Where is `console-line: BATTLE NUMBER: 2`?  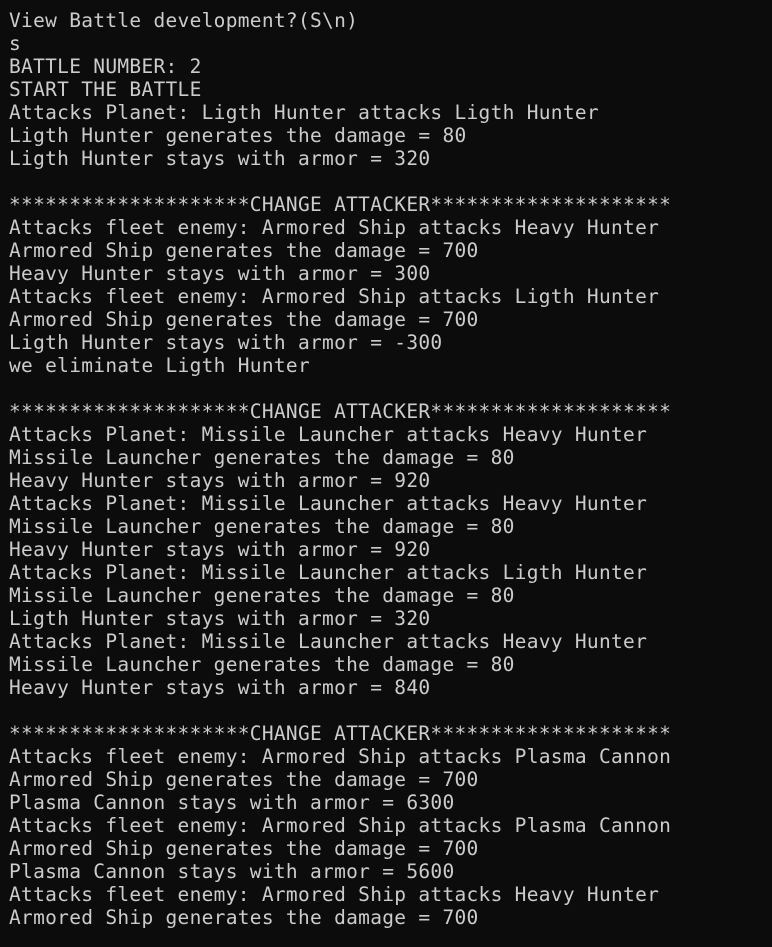
console-line: BATTLE NUMBER: 2 is located at coordinates (105, 66).